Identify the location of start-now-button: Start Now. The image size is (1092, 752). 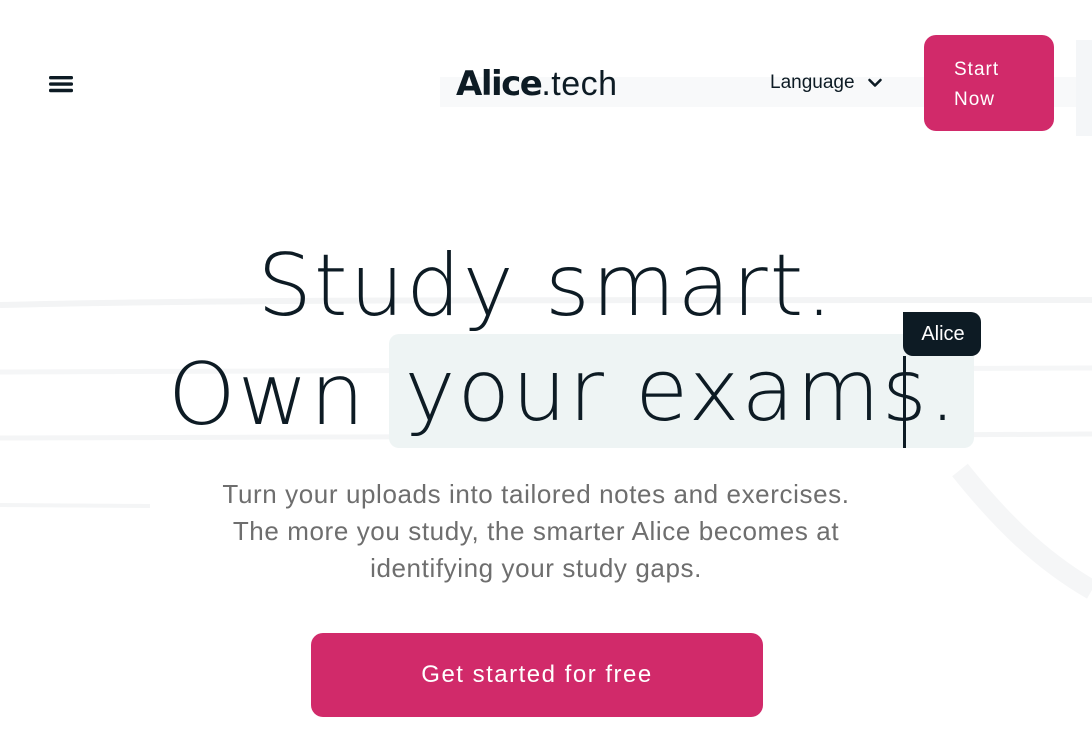
(989, 83).